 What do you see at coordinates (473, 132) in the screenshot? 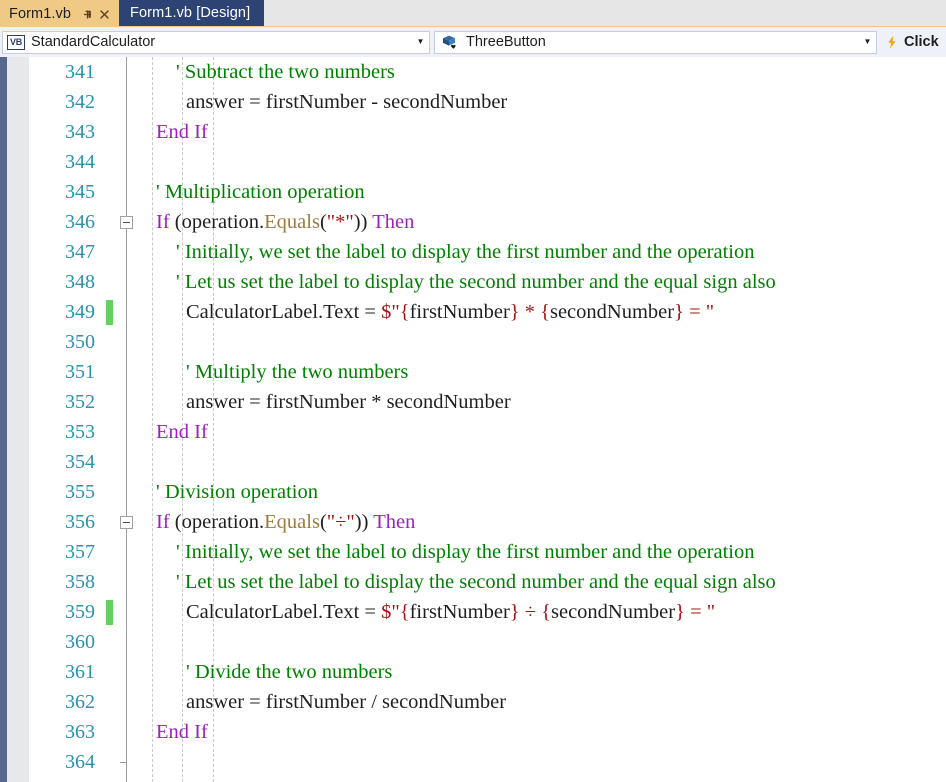
I see `code-line: 343 End If` at bounding box center [473, 132].